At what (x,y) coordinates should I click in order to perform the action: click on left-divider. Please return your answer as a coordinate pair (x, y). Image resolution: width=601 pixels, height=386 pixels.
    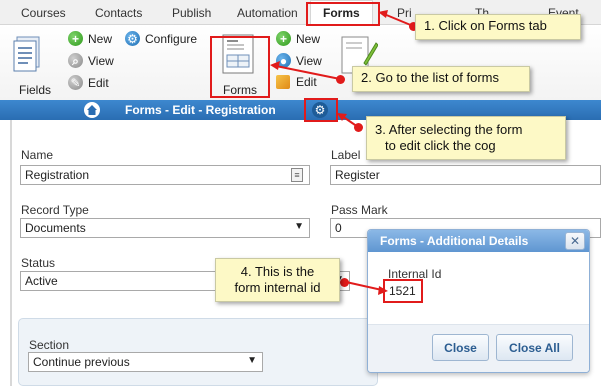
    Looking at the image, I should click on (11, 253).